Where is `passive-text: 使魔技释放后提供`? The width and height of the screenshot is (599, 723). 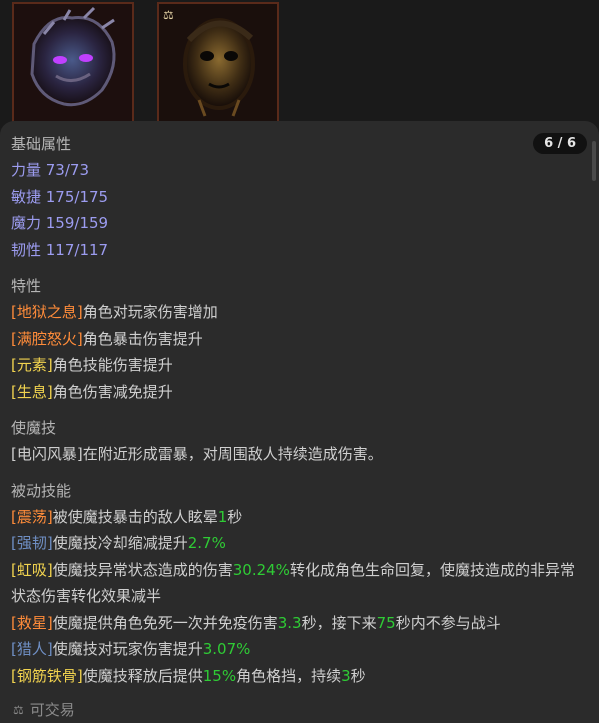
passive-text: 使魔技释放后提供 is located at coordinates (142, 675).